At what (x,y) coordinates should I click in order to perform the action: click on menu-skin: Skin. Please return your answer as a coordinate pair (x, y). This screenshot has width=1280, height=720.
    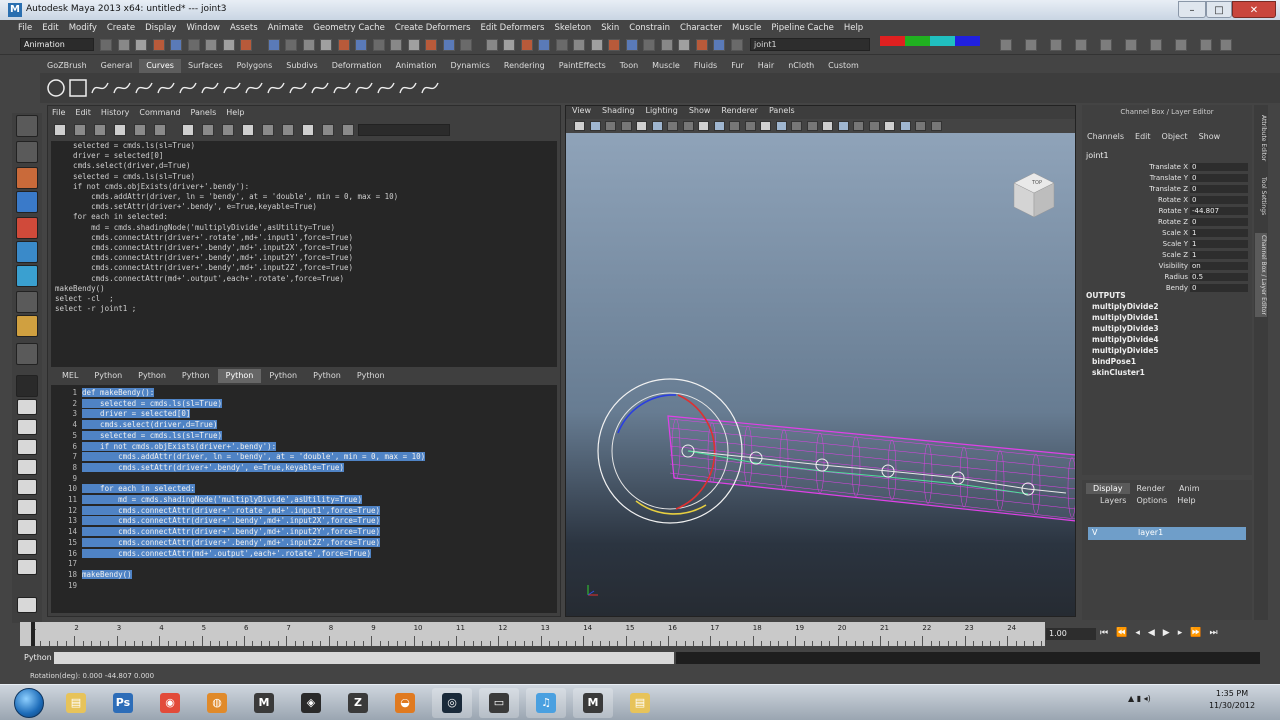
    Looking at the image, I should click on (610, 28).